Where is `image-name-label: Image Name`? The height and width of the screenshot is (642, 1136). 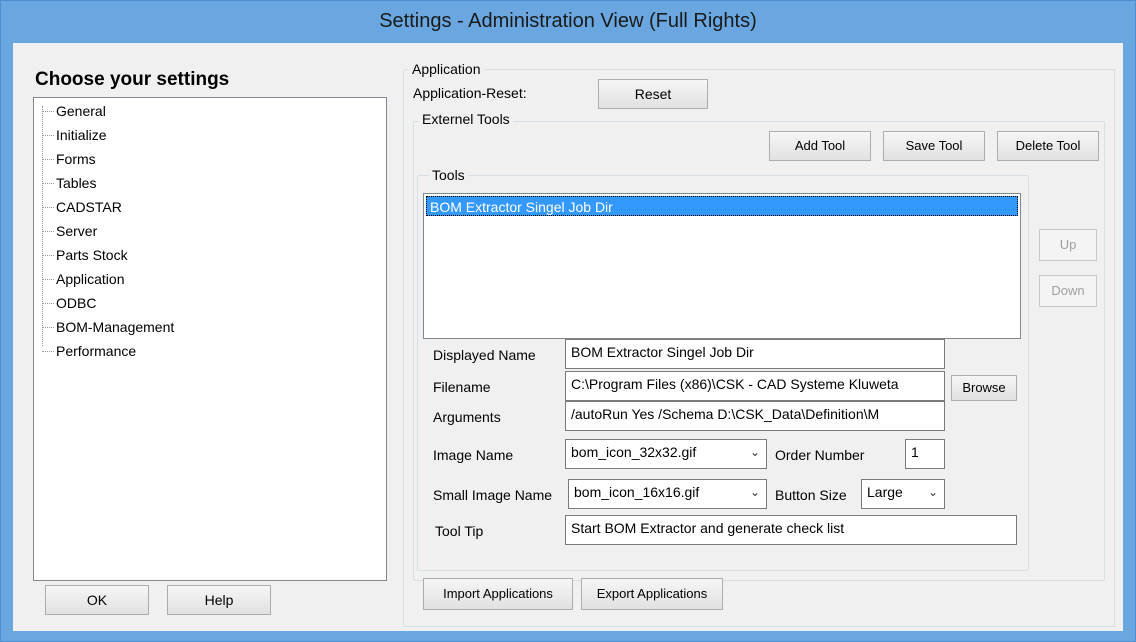
image-name-label: Image Name is located at coordinates (473, 455).